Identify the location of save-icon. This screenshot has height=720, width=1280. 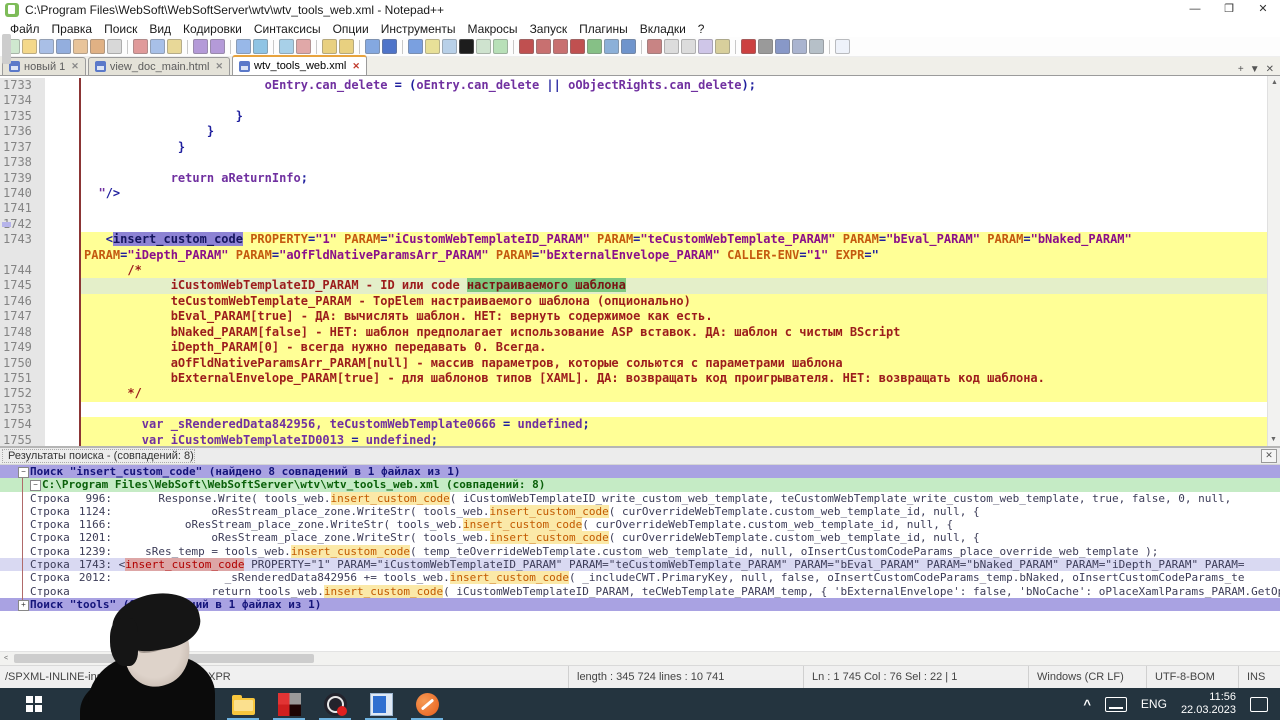
(46, 46).